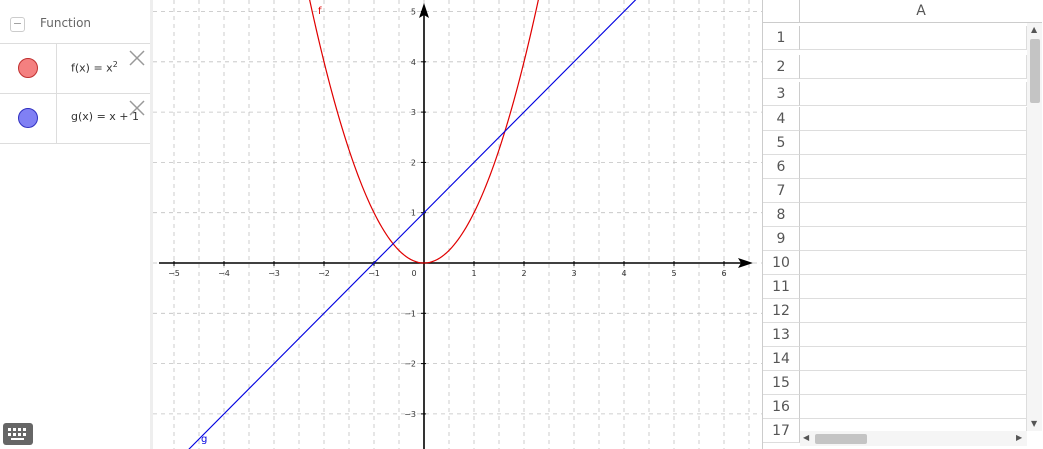 Image resolution: width=1043 pixels, height=449 pixels. What do you see at coordinates (224, 273) in the screenshot?
I see `x-tick-label: −4` at bounding box center [224, 273].